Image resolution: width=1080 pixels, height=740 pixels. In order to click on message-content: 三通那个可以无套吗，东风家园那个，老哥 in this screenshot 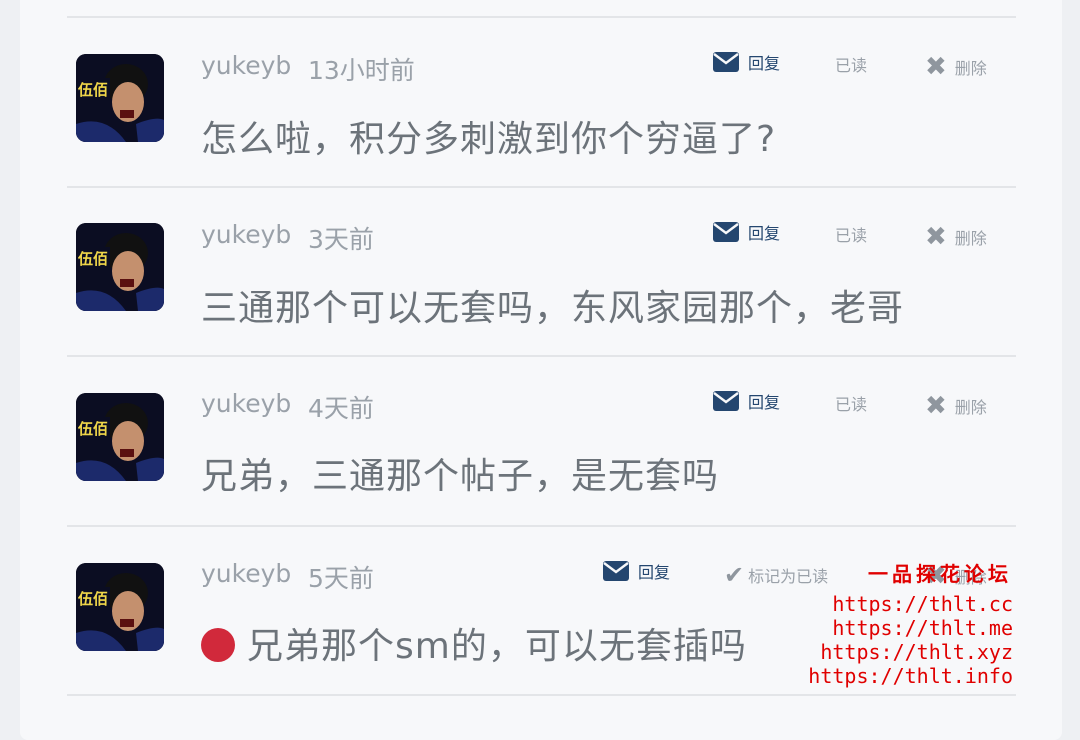, I will do `click(552, 305)`.